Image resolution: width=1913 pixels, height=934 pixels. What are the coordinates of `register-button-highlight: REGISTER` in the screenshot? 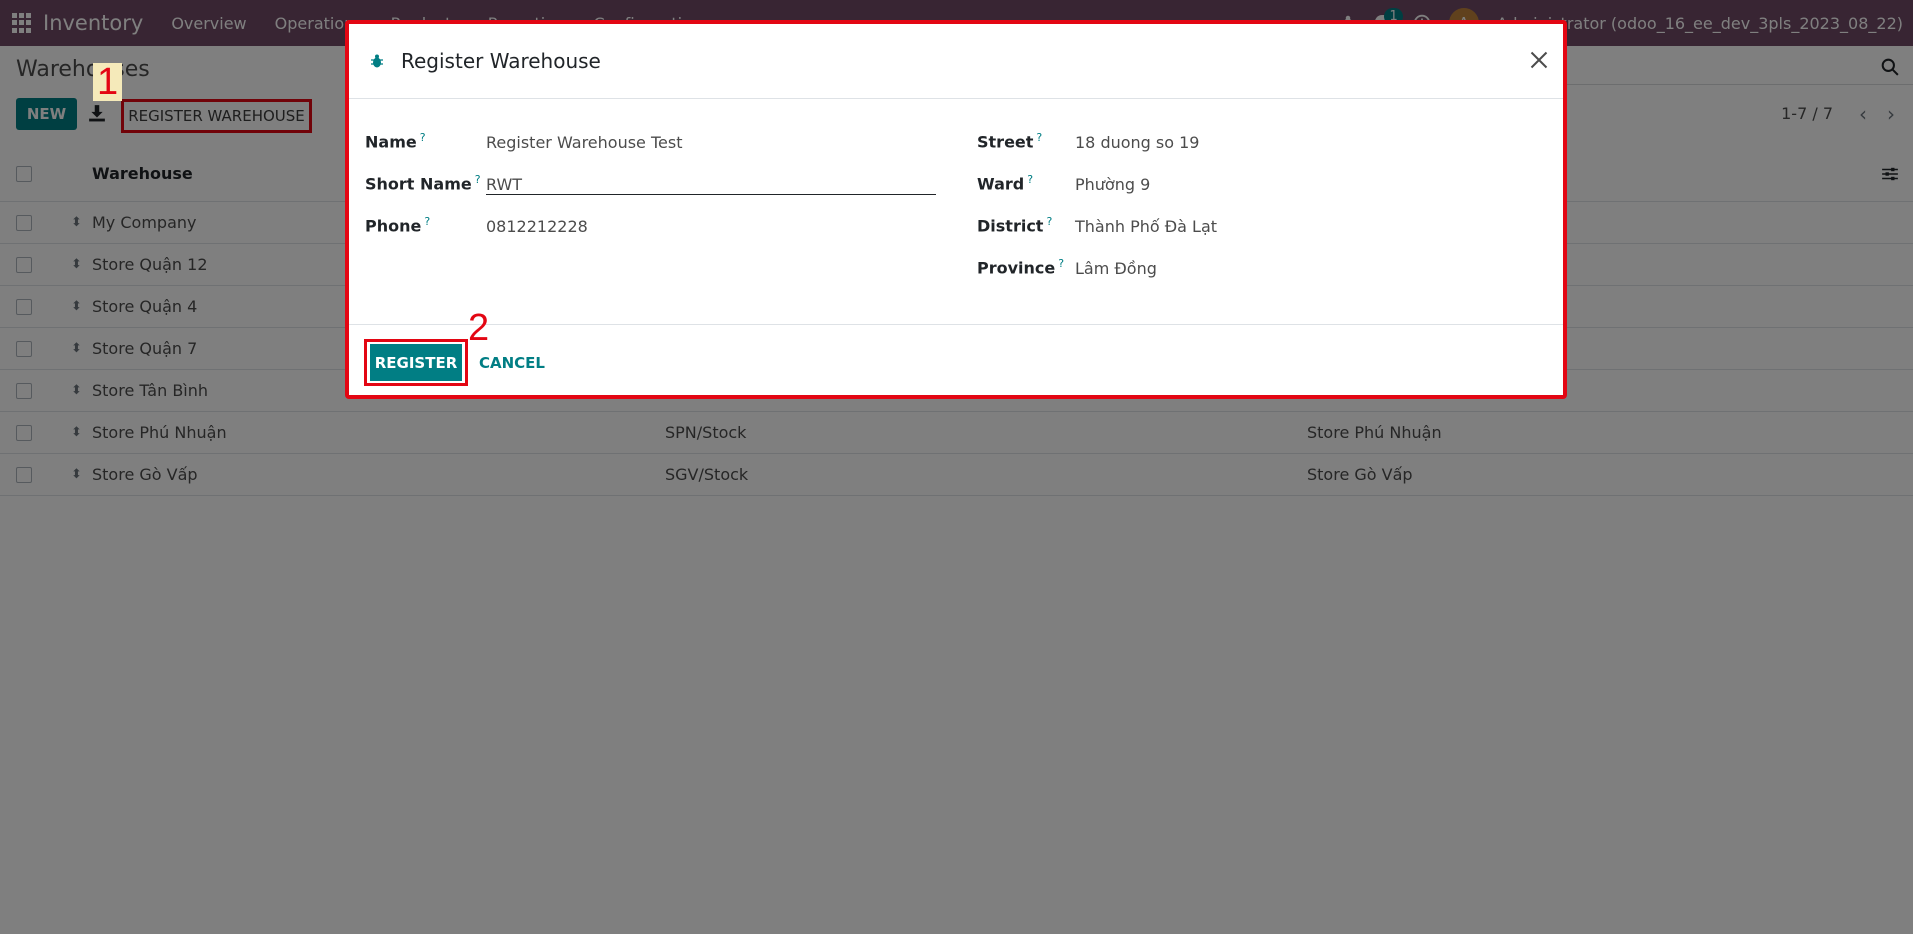 It's located at (416, 362).